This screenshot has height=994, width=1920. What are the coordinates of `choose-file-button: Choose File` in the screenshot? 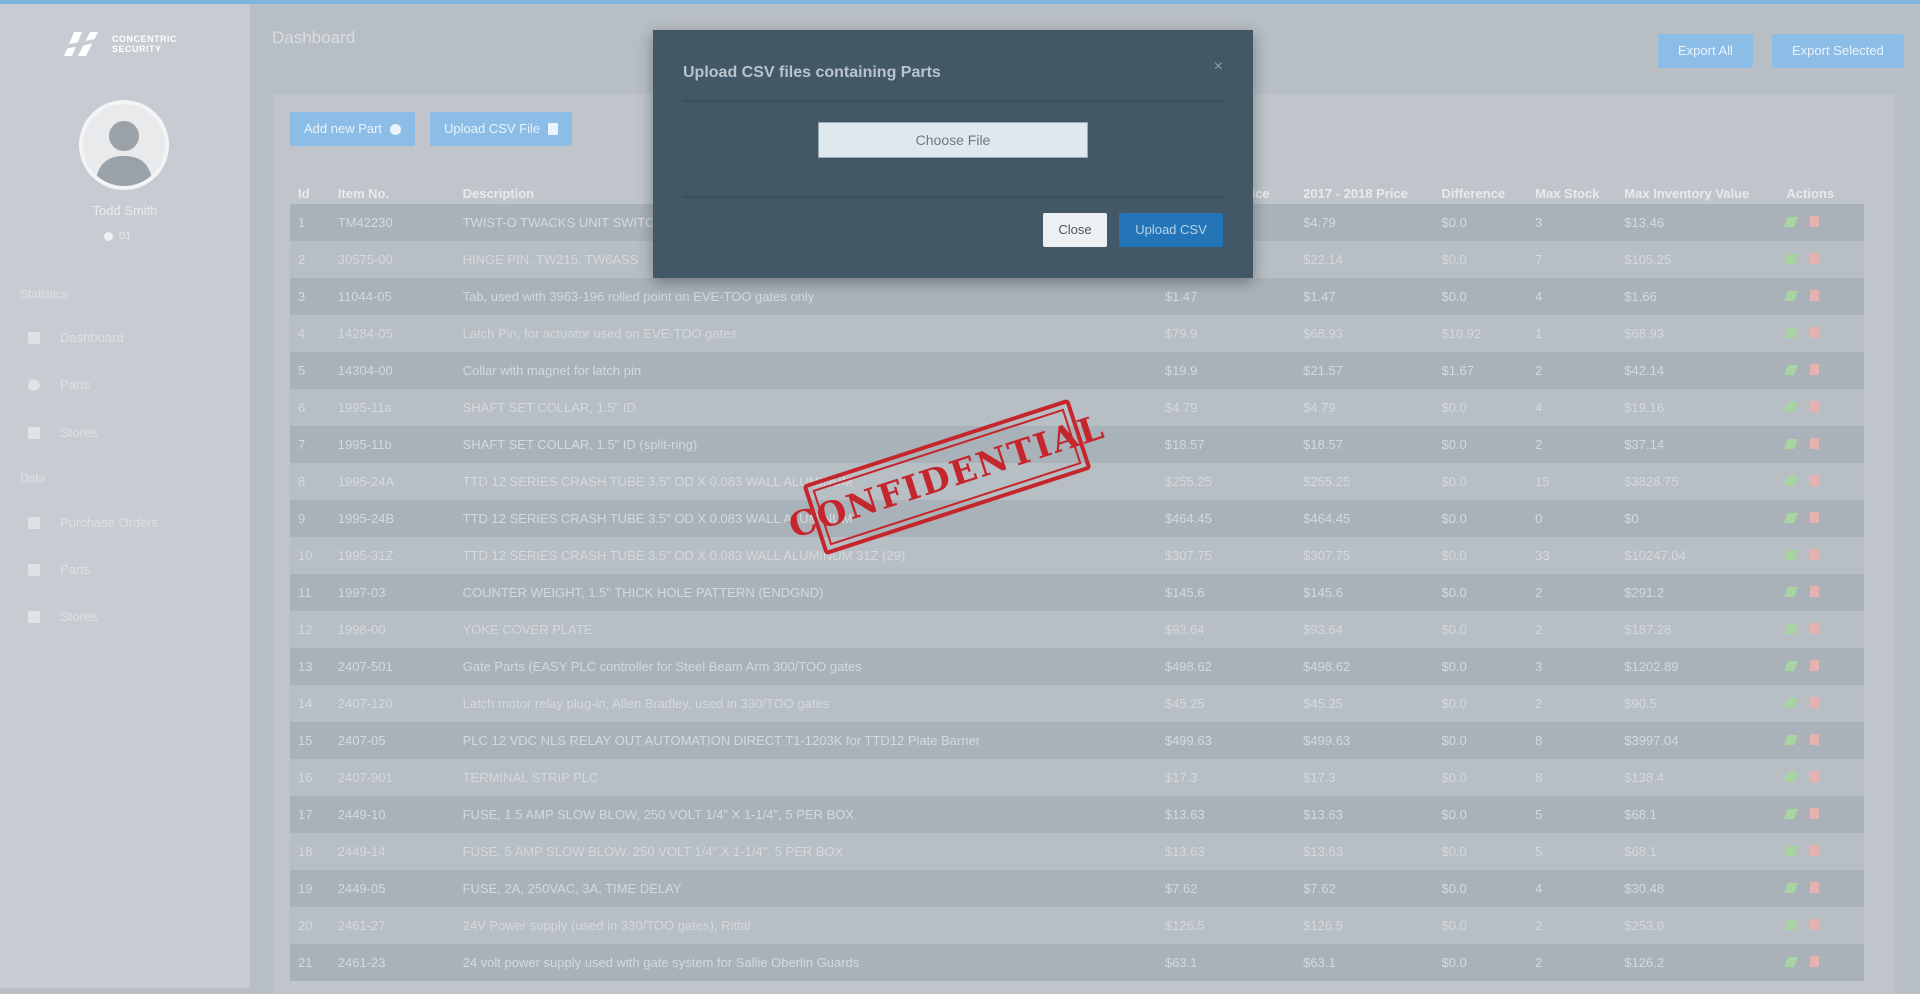 It's located at (953, 140).